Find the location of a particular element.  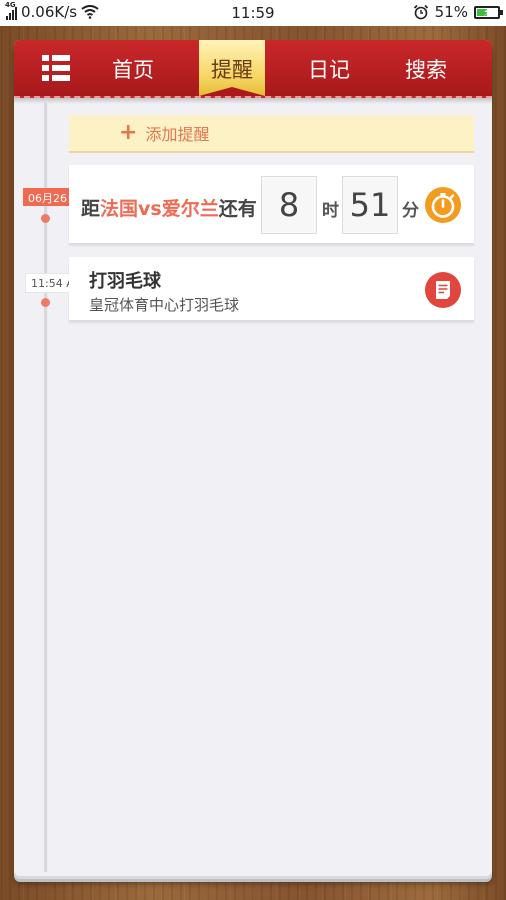

reminder-detail: 皇冠体育中心打羽毛球 is located at coordinates (164, 305).